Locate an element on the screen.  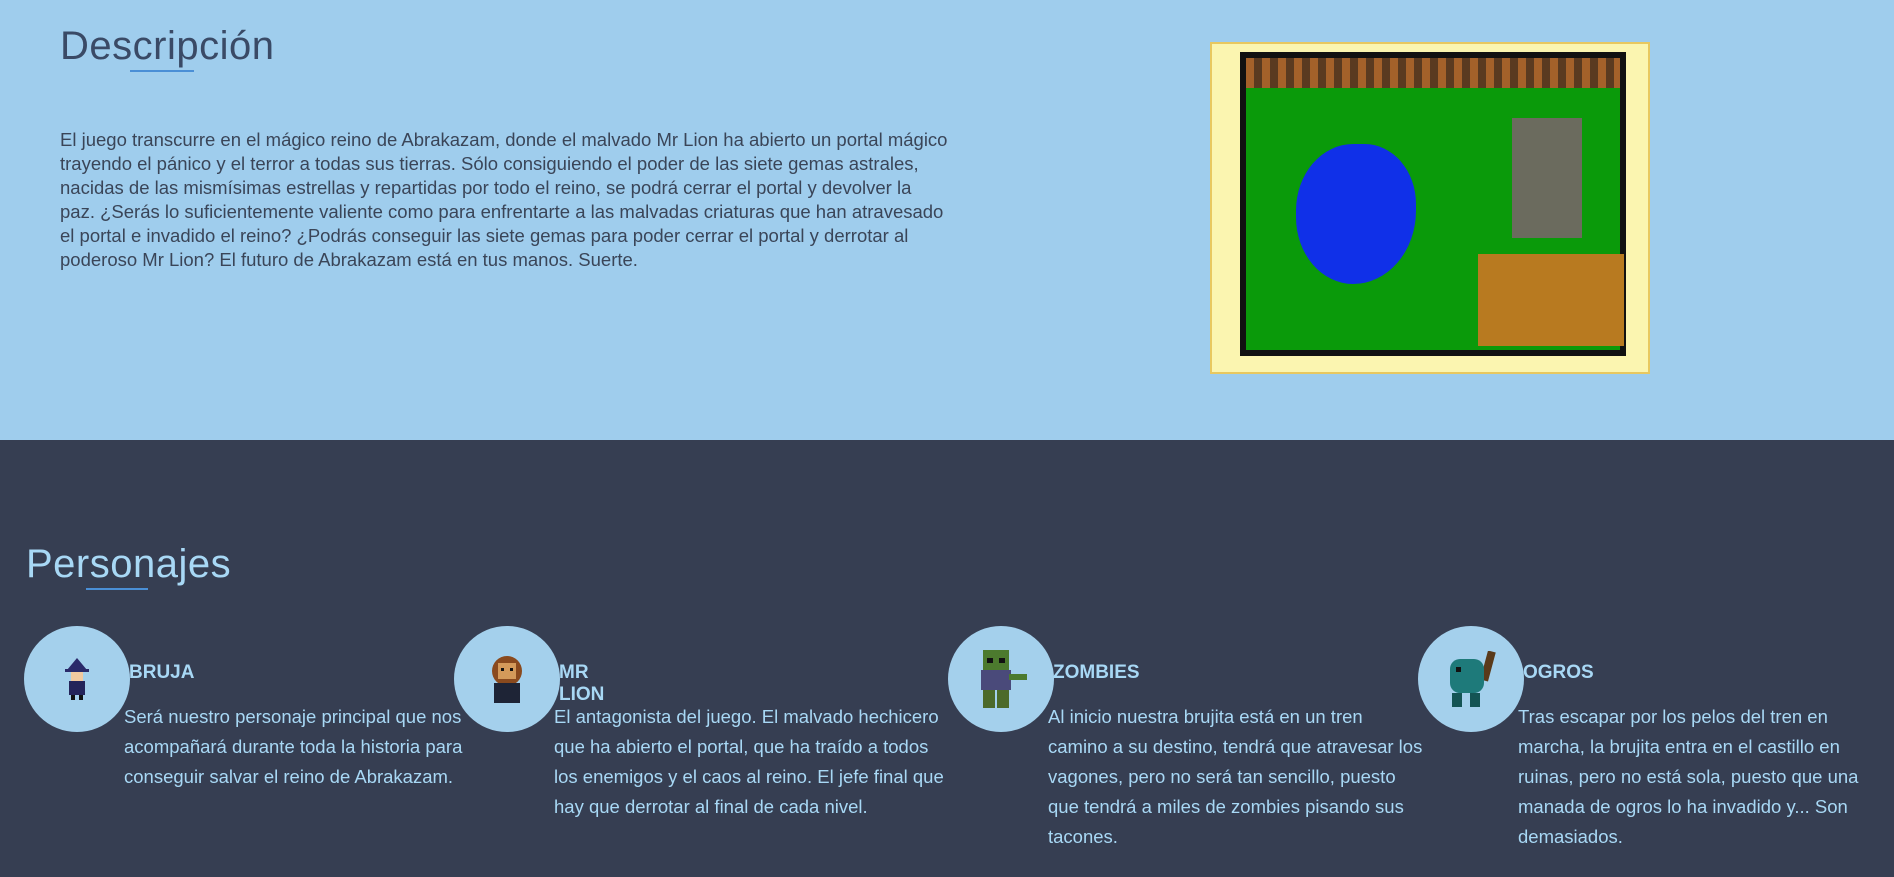
lion-icon is located at coordinates (507, 679).